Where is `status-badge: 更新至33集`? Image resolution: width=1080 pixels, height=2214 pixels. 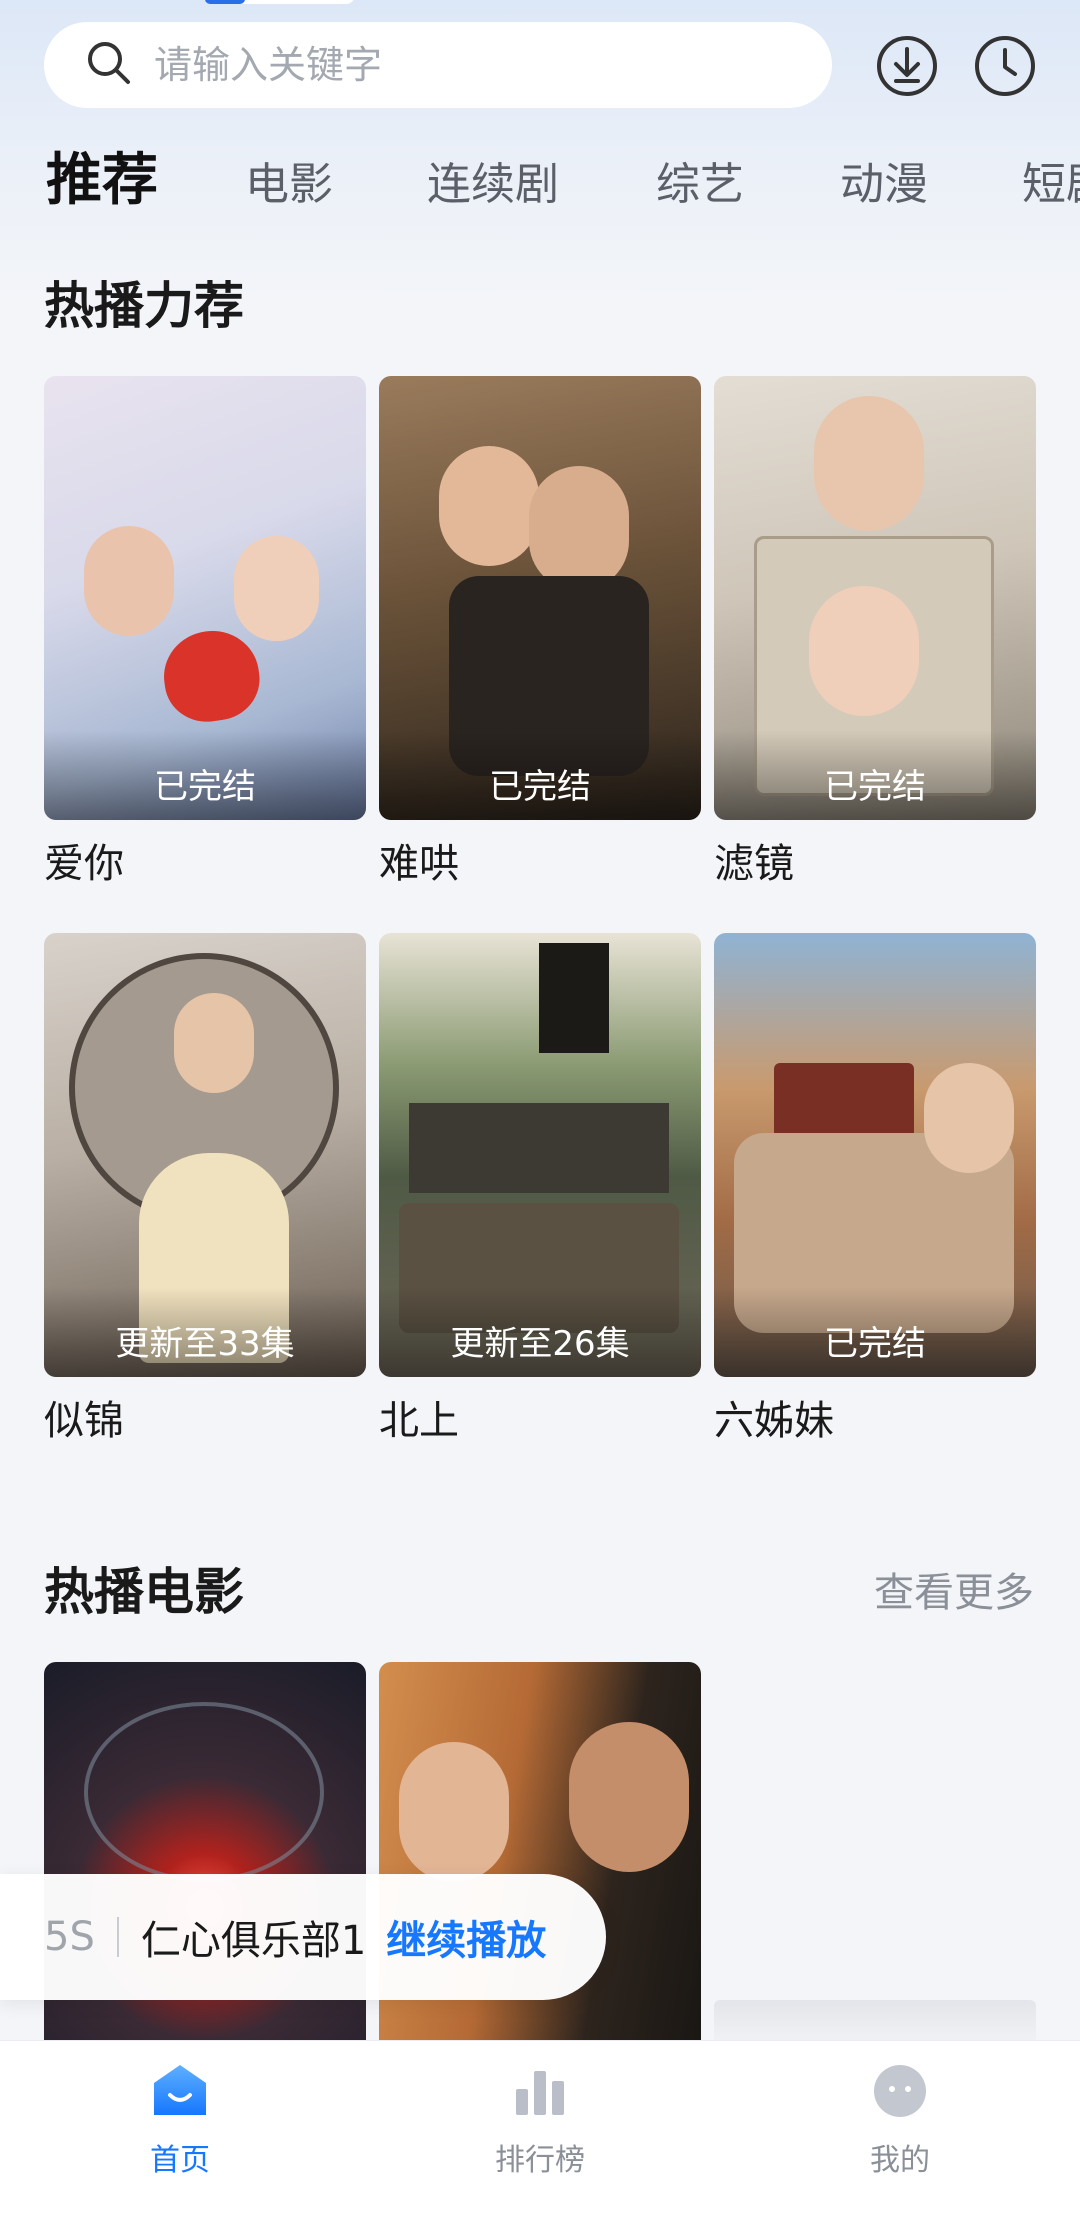 status-badge: 更新至33集 is located at coordinates (205, 1332).